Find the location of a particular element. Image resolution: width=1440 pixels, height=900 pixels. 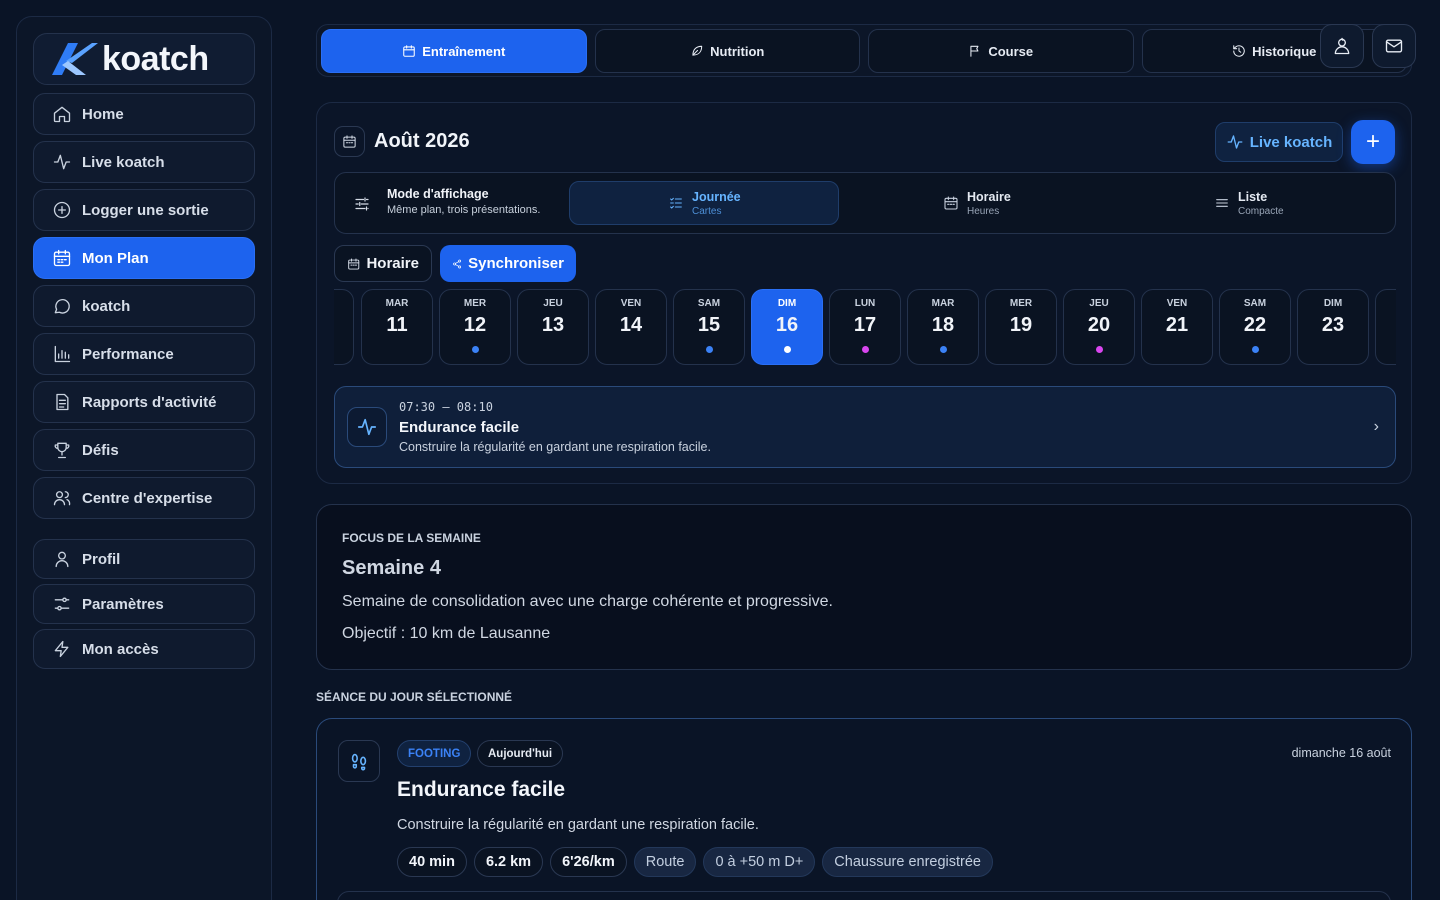

day-cell: LUN 17 is located at coordinates (865, 327).